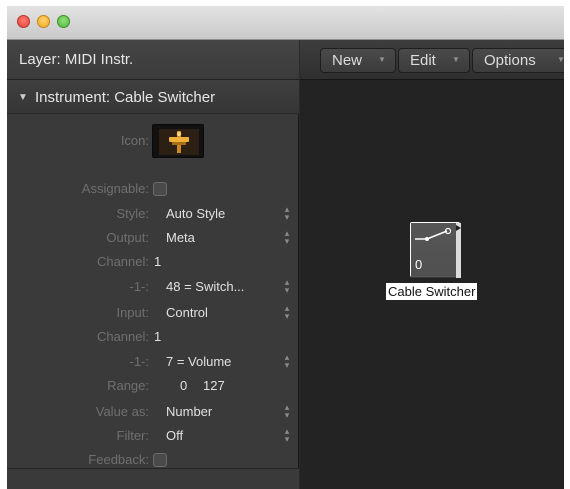 The height and width of the screenshot is (489, 570). Describe the element at coordinates (157, 336) in the screenshot. I see `input-channel-value: 1` at that location.